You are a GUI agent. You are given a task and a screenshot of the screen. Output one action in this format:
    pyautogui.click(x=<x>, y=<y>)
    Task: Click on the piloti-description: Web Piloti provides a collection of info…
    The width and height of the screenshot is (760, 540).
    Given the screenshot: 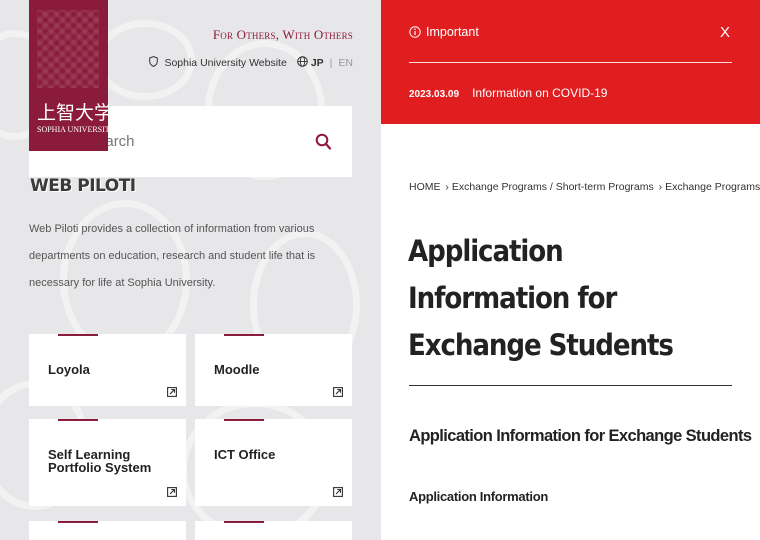 What is the action you would take?
    pyautogui.click(x=172, y=256)
    